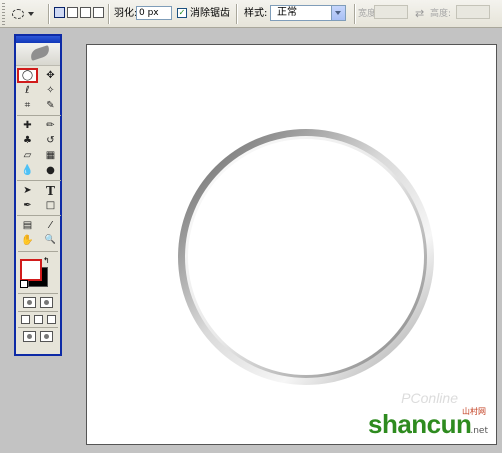 The height and width of the screenshot is (453, 502). I want to click on color-swatches: ↰, so click(38, 273).